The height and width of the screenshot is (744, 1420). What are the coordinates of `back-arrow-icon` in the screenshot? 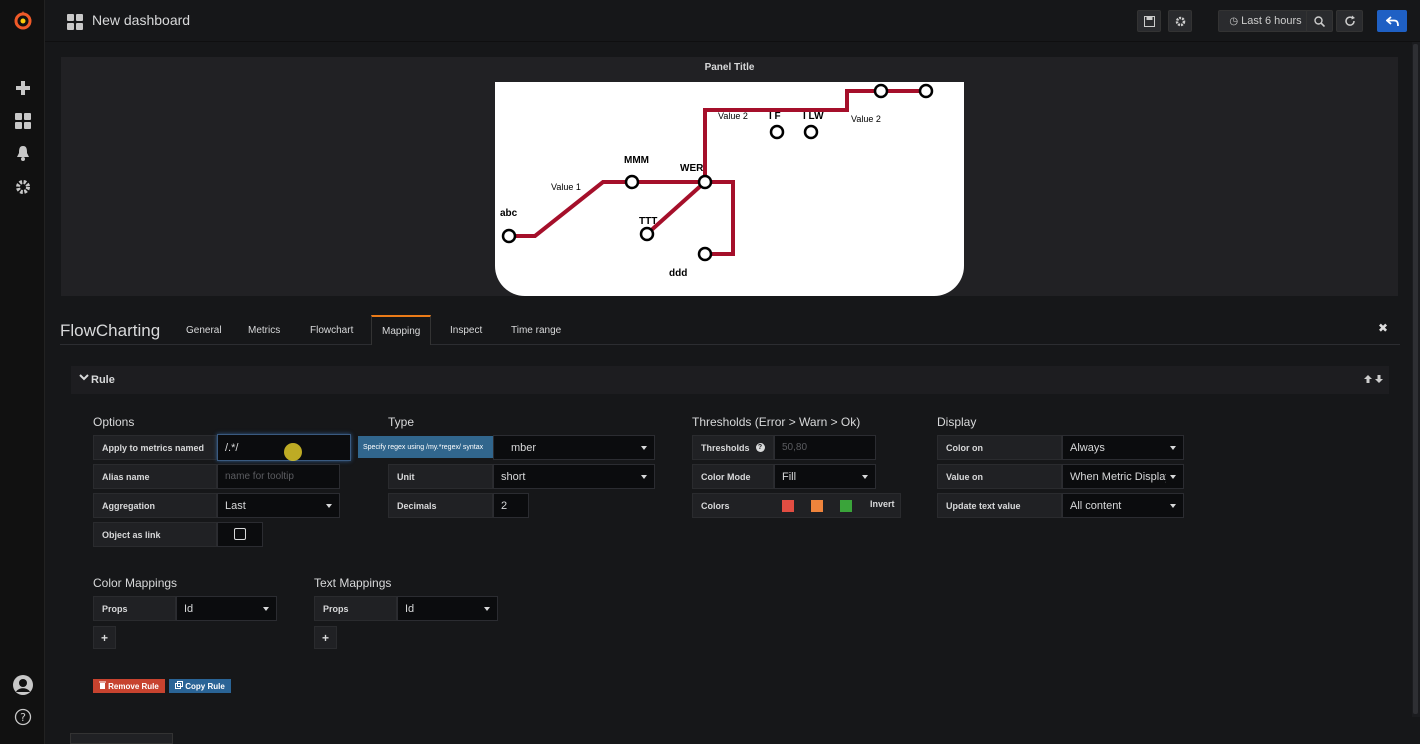 It's located at (1392, 20).